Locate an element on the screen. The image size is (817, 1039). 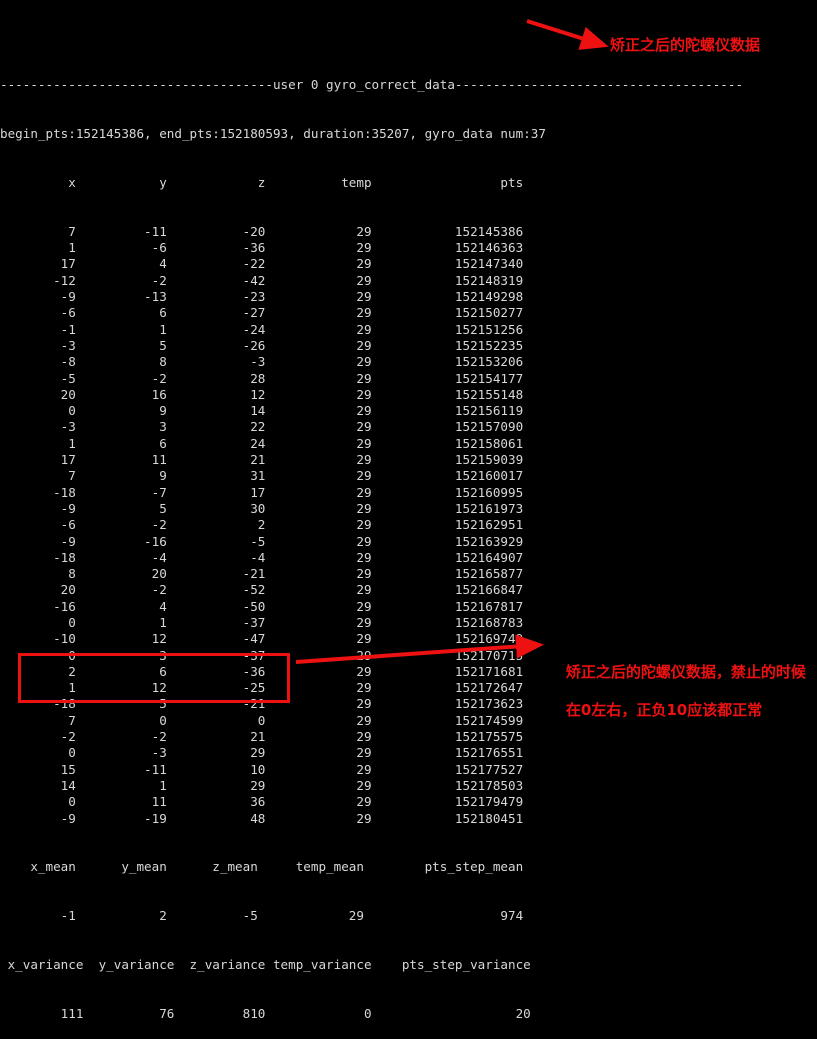
gyro-data-row: -1 1 -24 29 152151256 is located at coordinates (262, 329).